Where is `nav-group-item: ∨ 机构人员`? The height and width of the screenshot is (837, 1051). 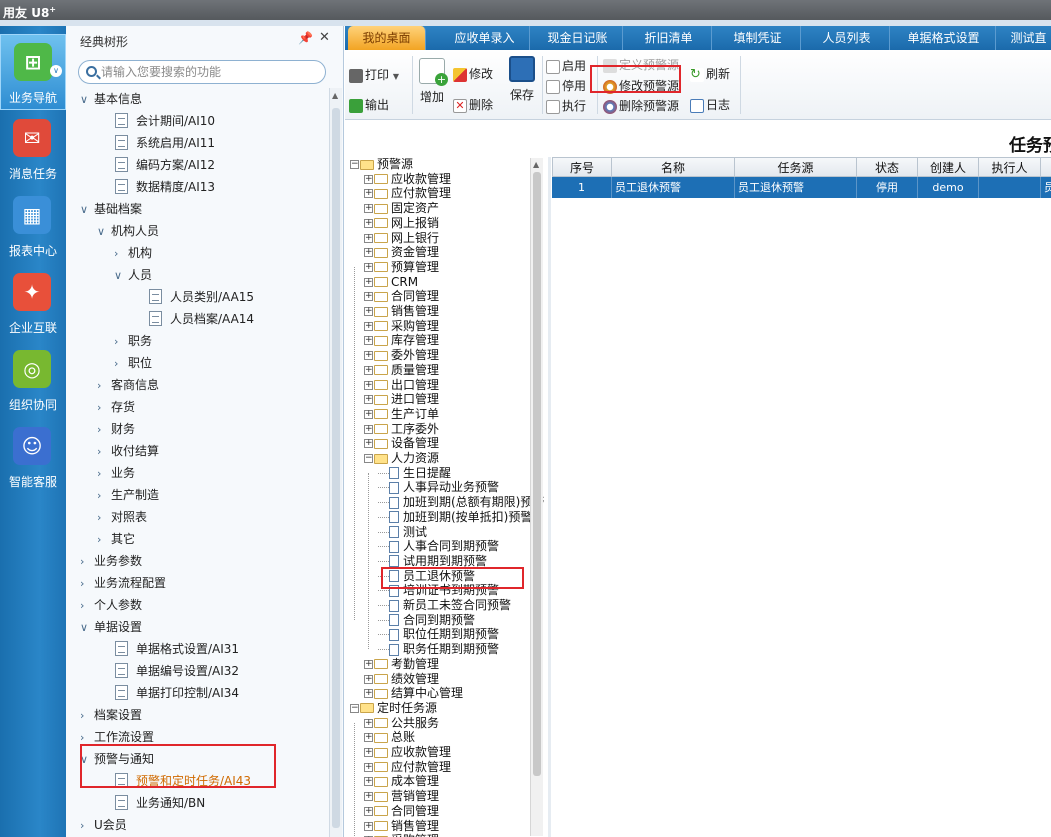
nav-group-item: ∨ 机构人员 is located at coordinates (128, 231).